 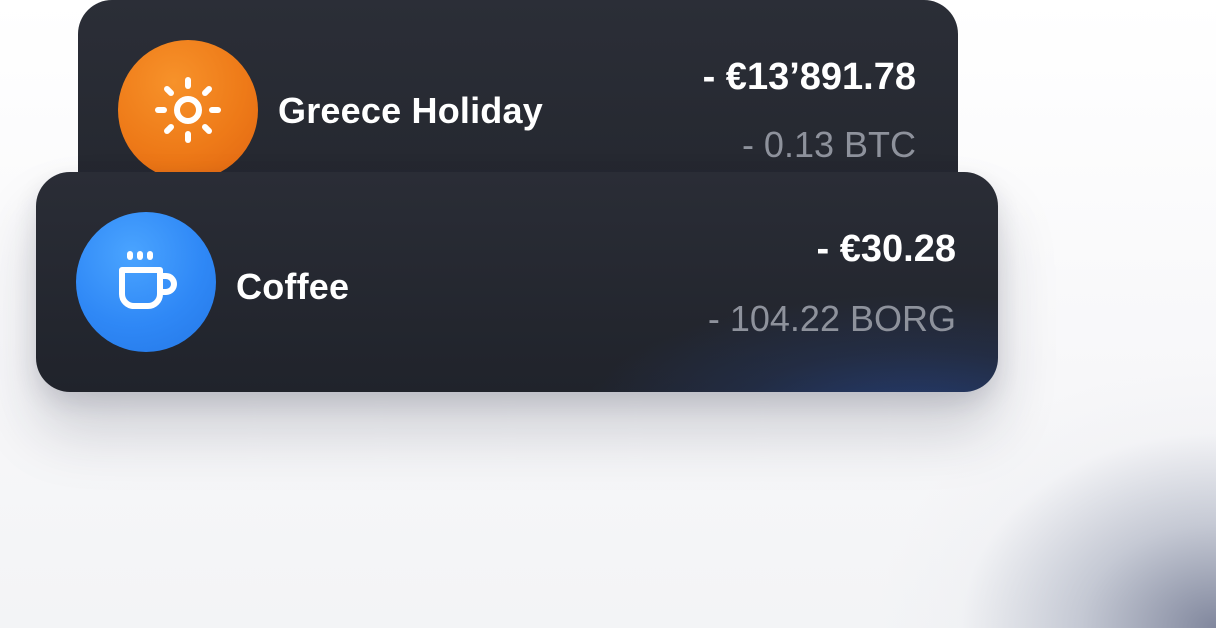 I want to click on sun-icon, so click(x=188, y=110).